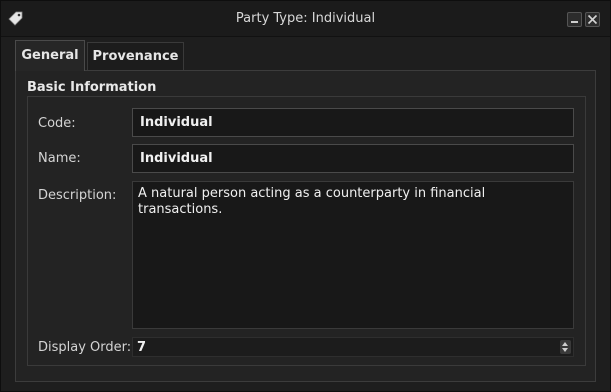 This screenshot has height=392, width=611. What do you see at coordinates (574, 19) in the screenshot?
I see `minimize-button` at bounding box center [574, 19].